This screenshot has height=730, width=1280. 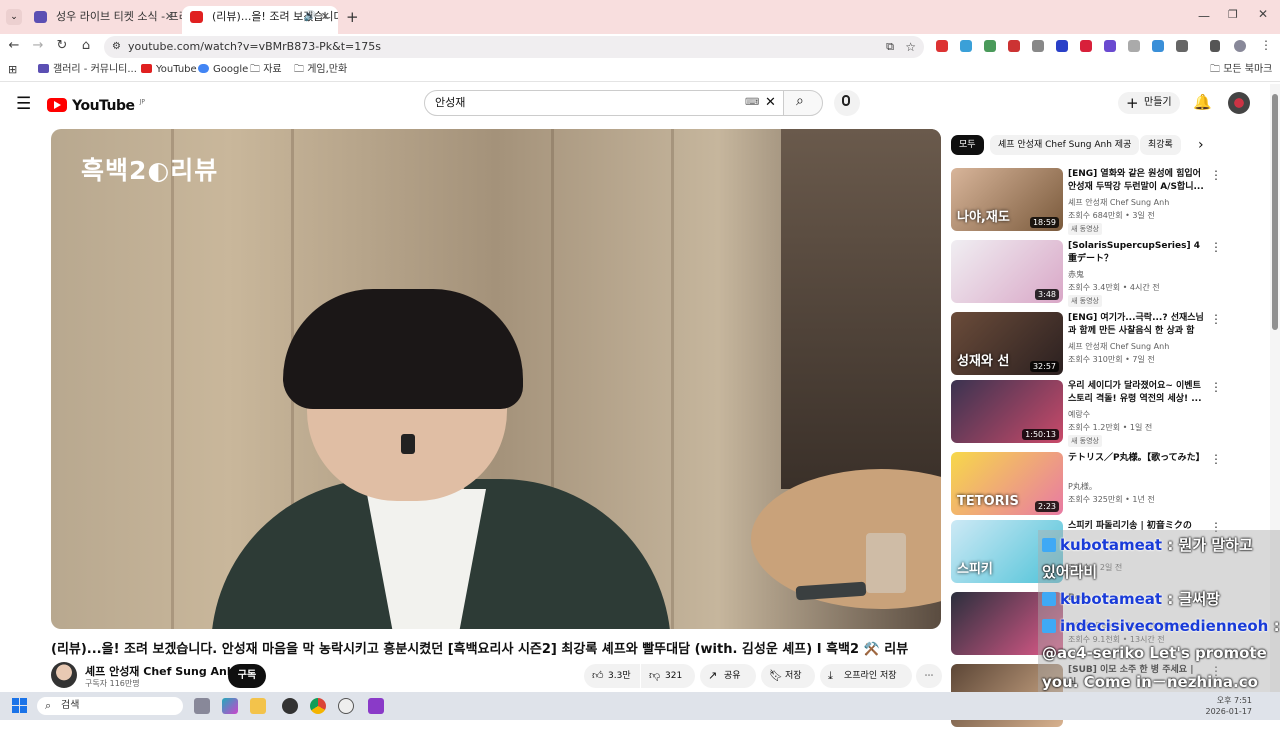 I want to click on voice-search-button, so click(x=847, y=103).